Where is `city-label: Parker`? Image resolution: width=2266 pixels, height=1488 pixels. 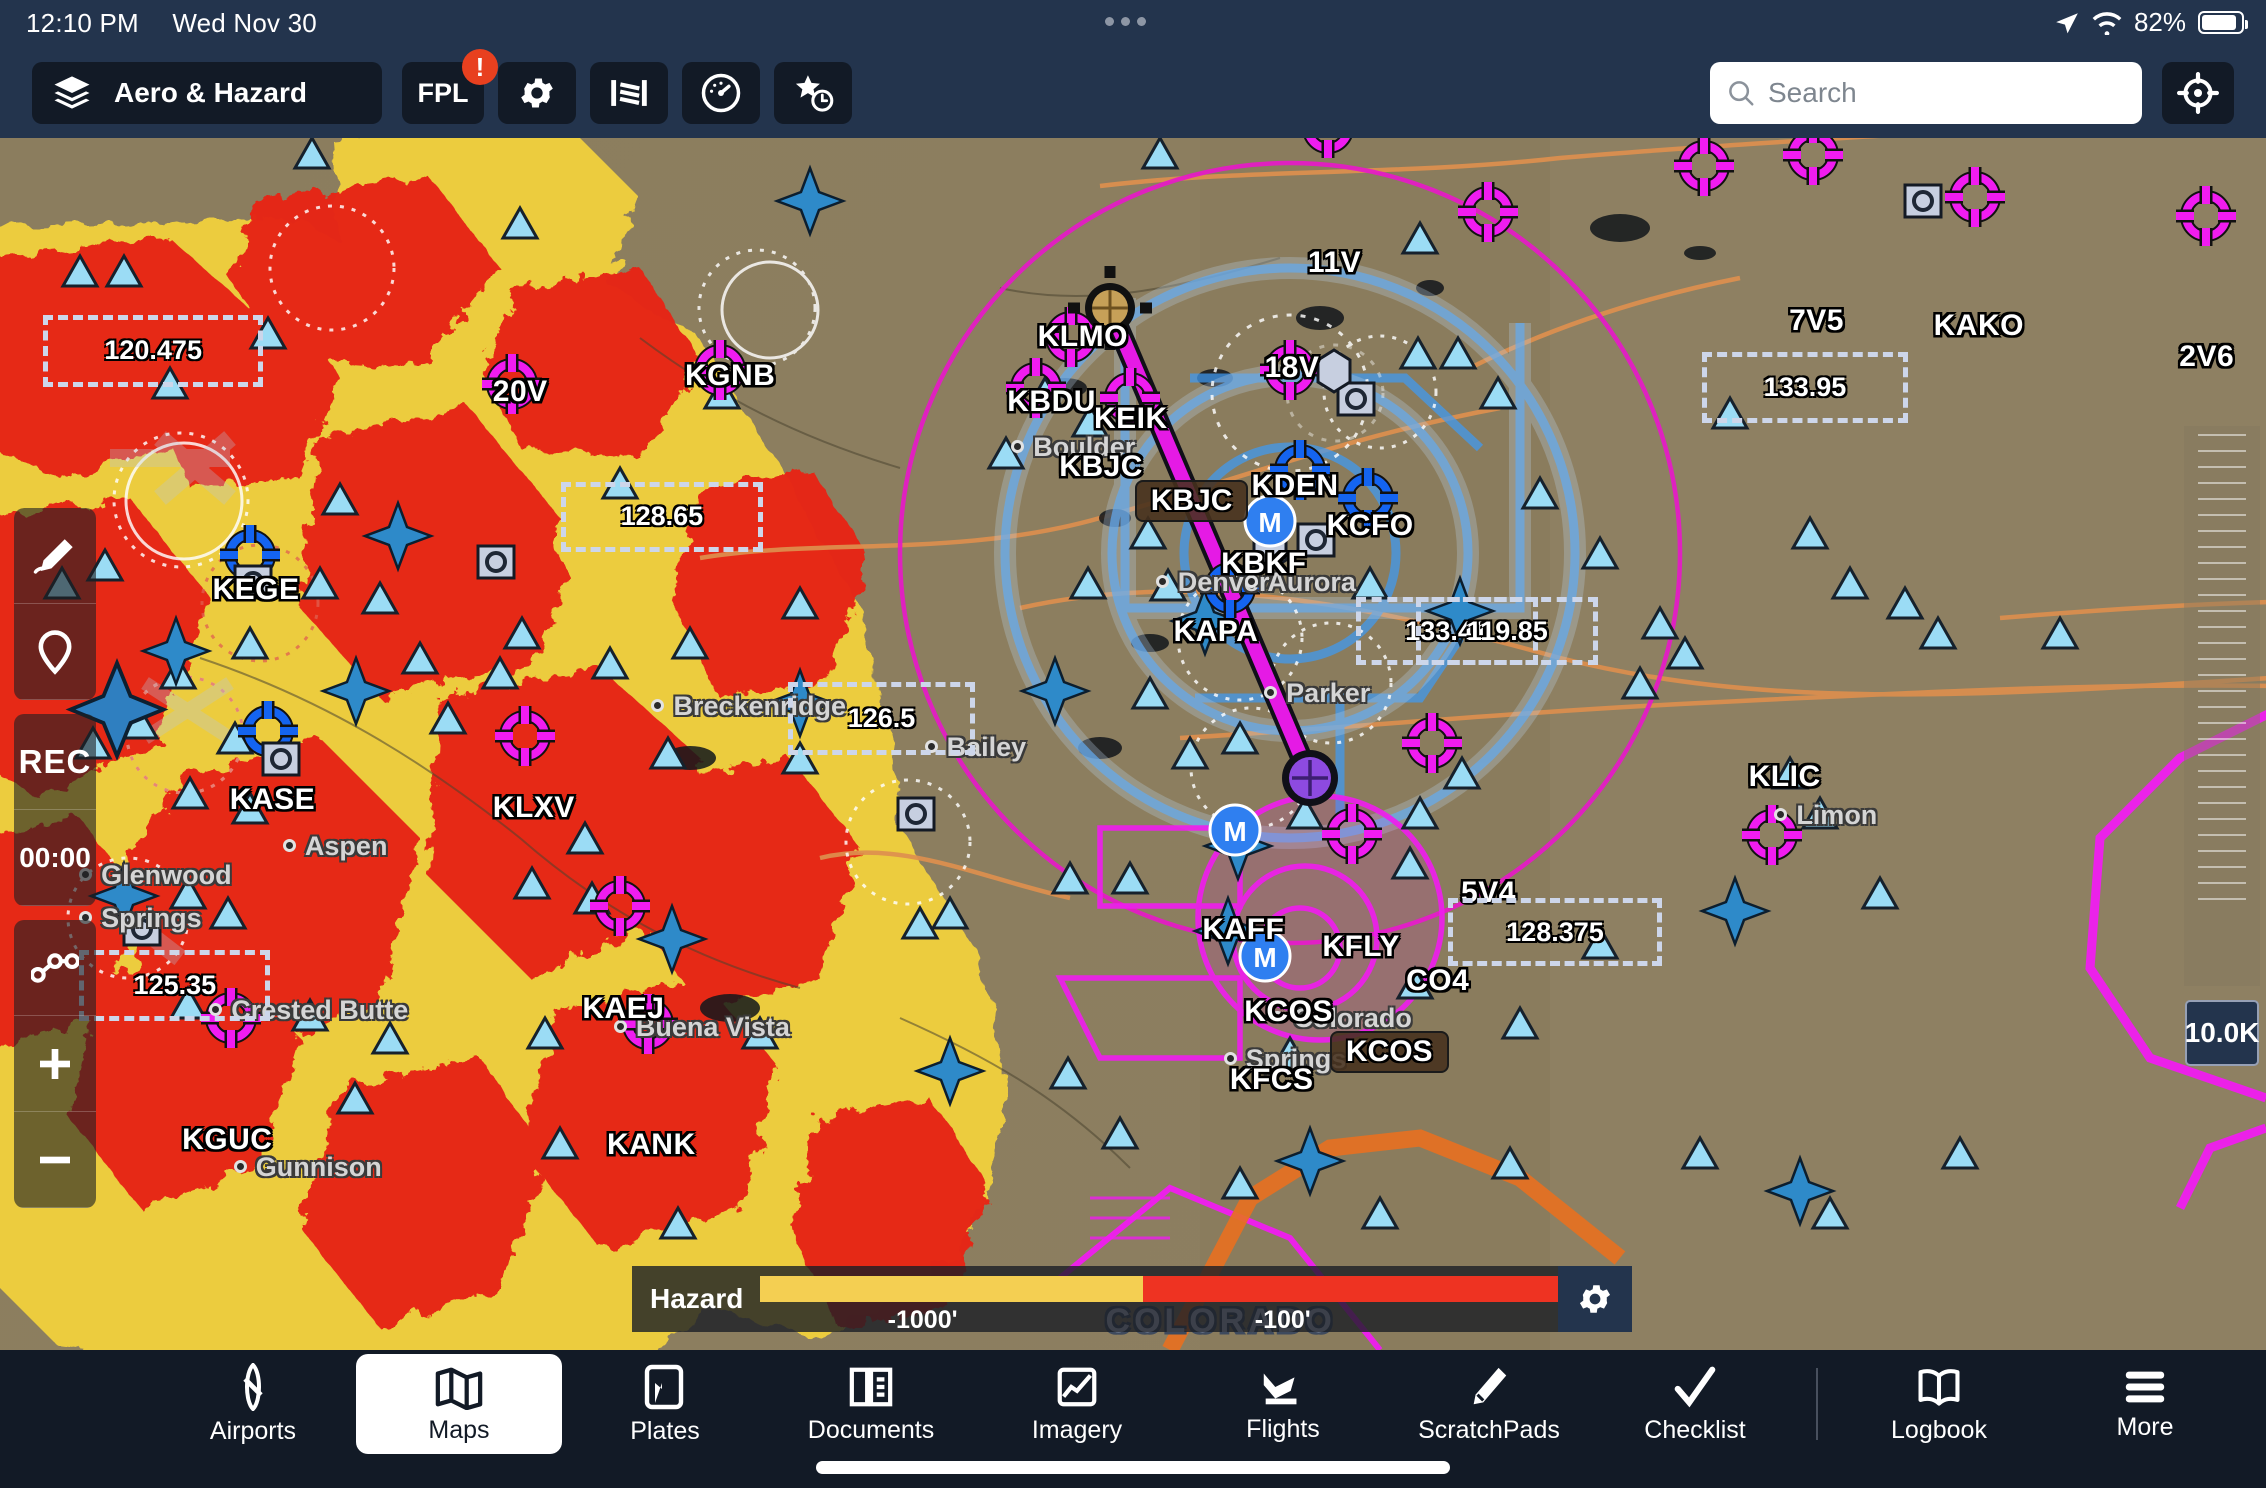 city-label: Parker is located at coordinates (1328, 693).